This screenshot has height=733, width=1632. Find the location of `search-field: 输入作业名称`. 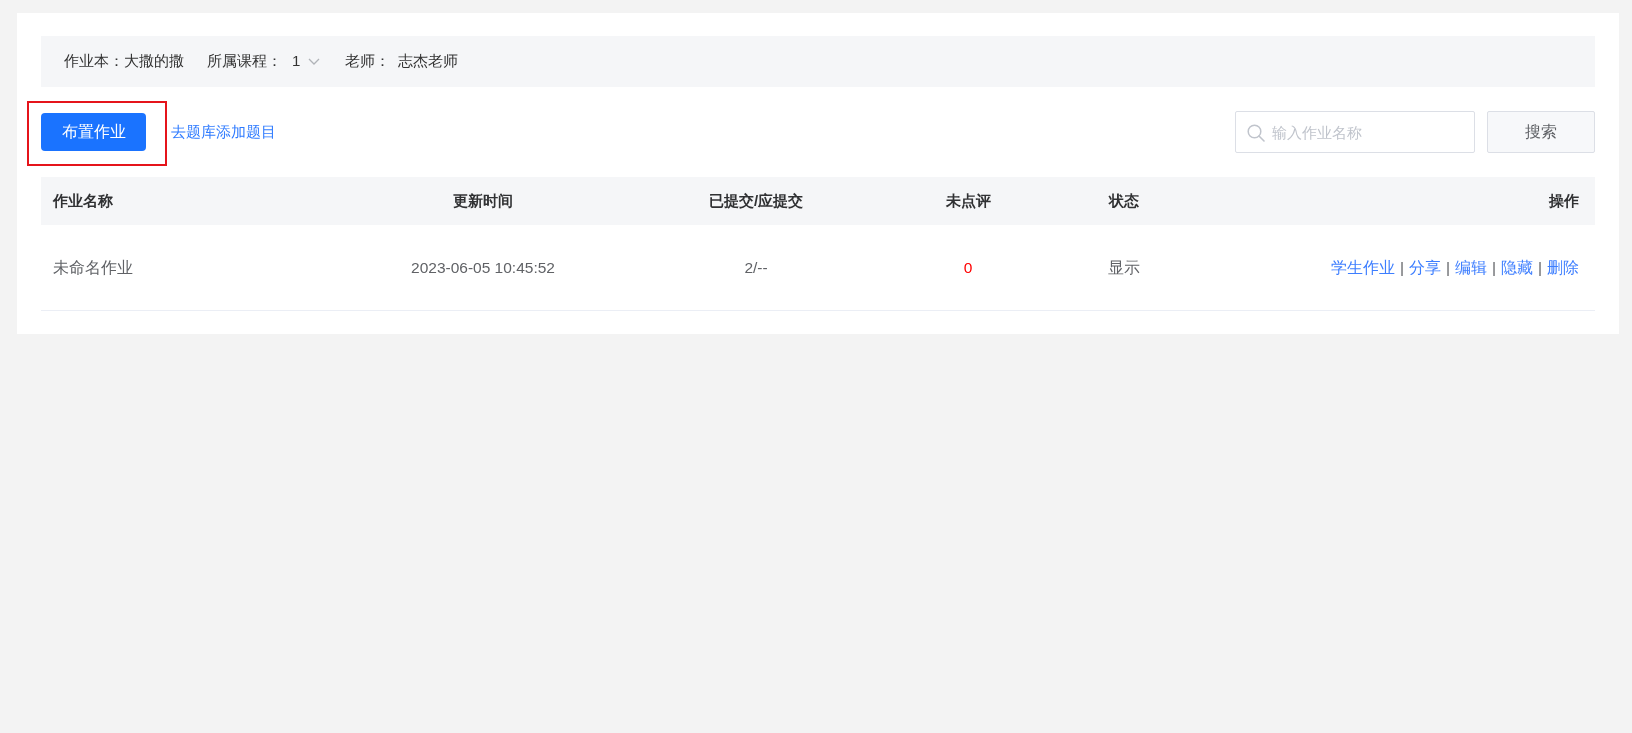

search-field: 输入作业名称 is located at coordinates (1355, 132).